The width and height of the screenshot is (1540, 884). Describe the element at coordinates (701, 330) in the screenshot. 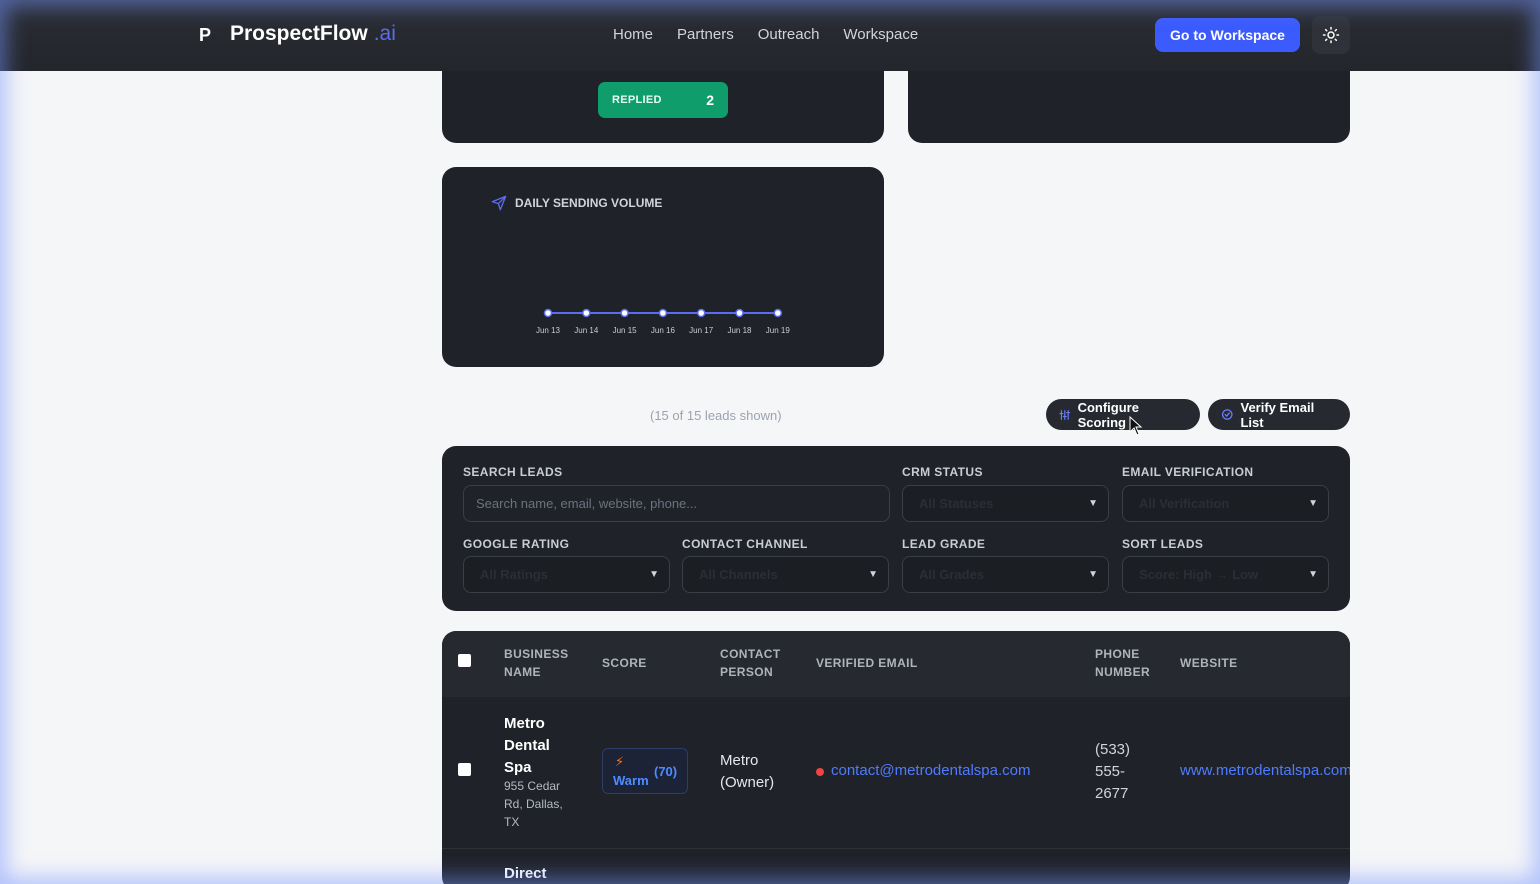

I see `x-tick-label: Jun 17` at that location.